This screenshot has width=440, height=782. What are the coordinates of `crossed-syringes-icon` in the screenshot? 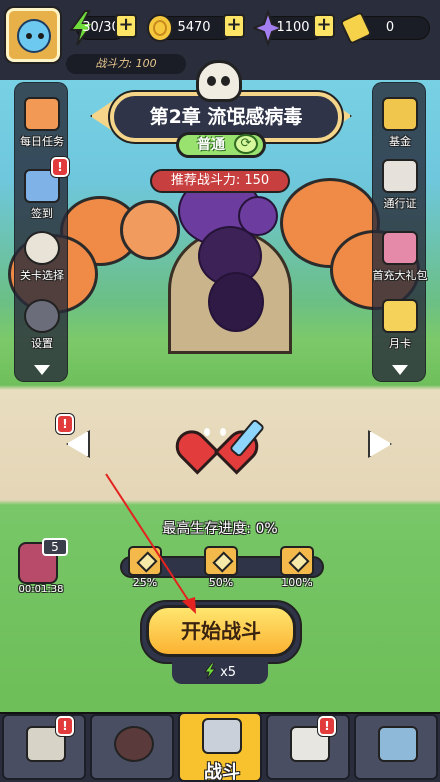 It's located at (222, 736).